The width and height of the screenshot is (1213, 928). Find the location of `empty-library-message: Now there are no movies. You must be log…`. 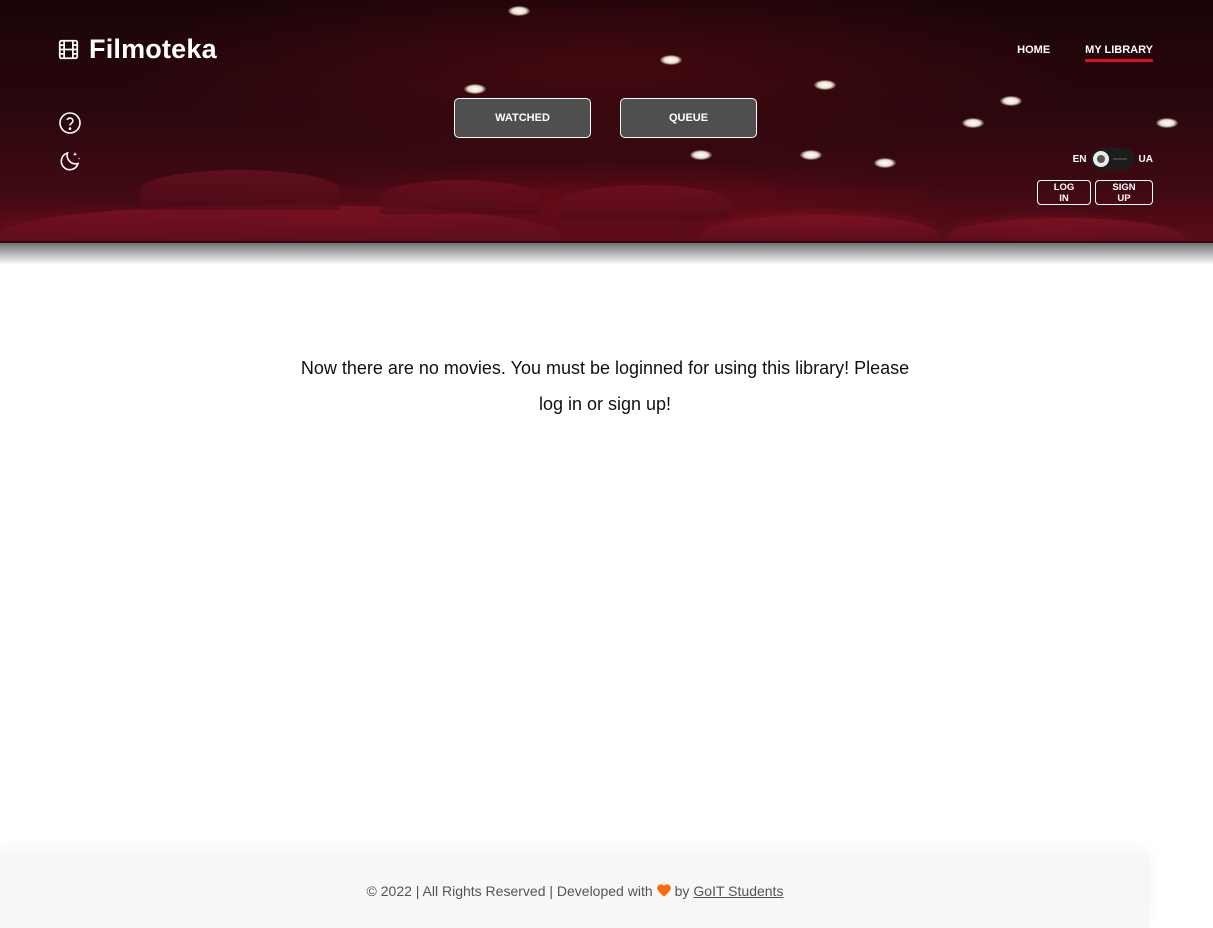

empty-library-message: Now there are no movies. You must be log… is located at coordinates (605, 386).